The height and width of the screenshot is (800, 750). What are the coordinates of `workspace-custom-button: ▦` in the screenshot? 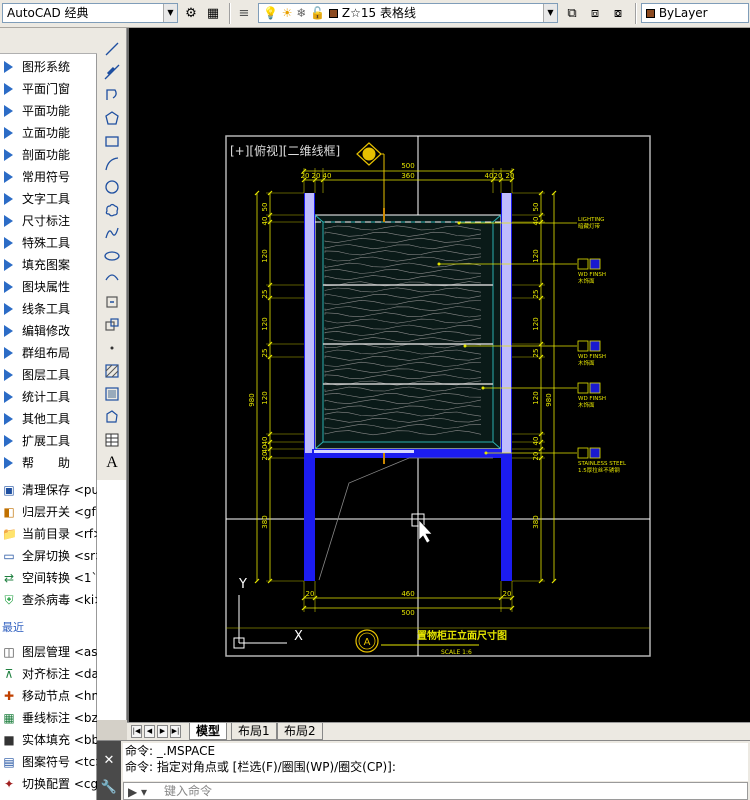 It's located at (213, 13).